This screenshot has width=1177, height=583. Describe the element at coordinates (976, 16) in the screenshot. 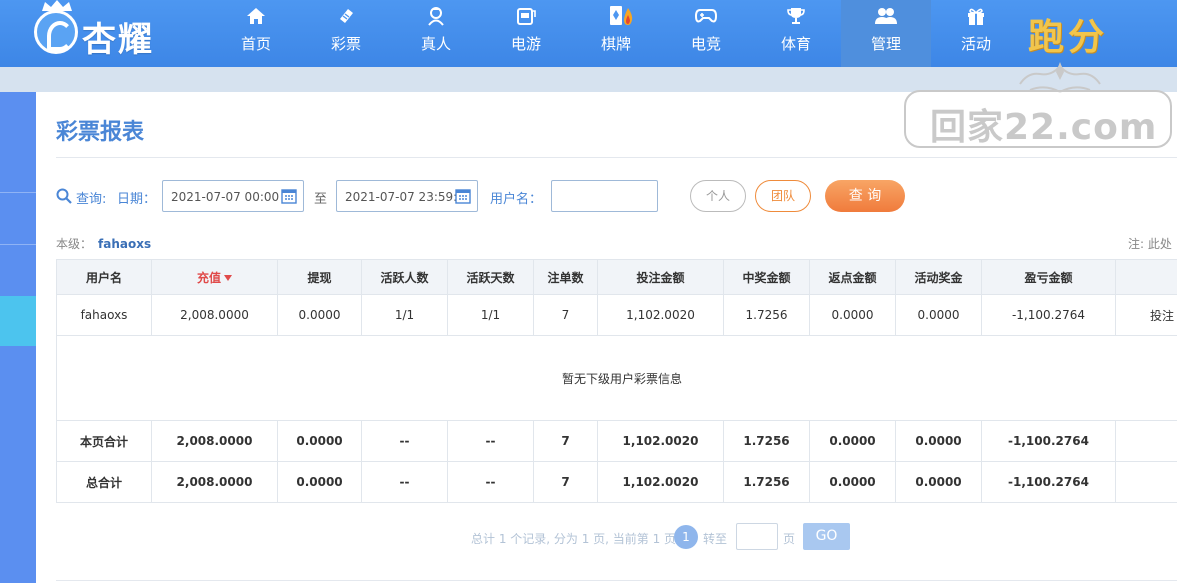

I see `gift-icon` at that location.